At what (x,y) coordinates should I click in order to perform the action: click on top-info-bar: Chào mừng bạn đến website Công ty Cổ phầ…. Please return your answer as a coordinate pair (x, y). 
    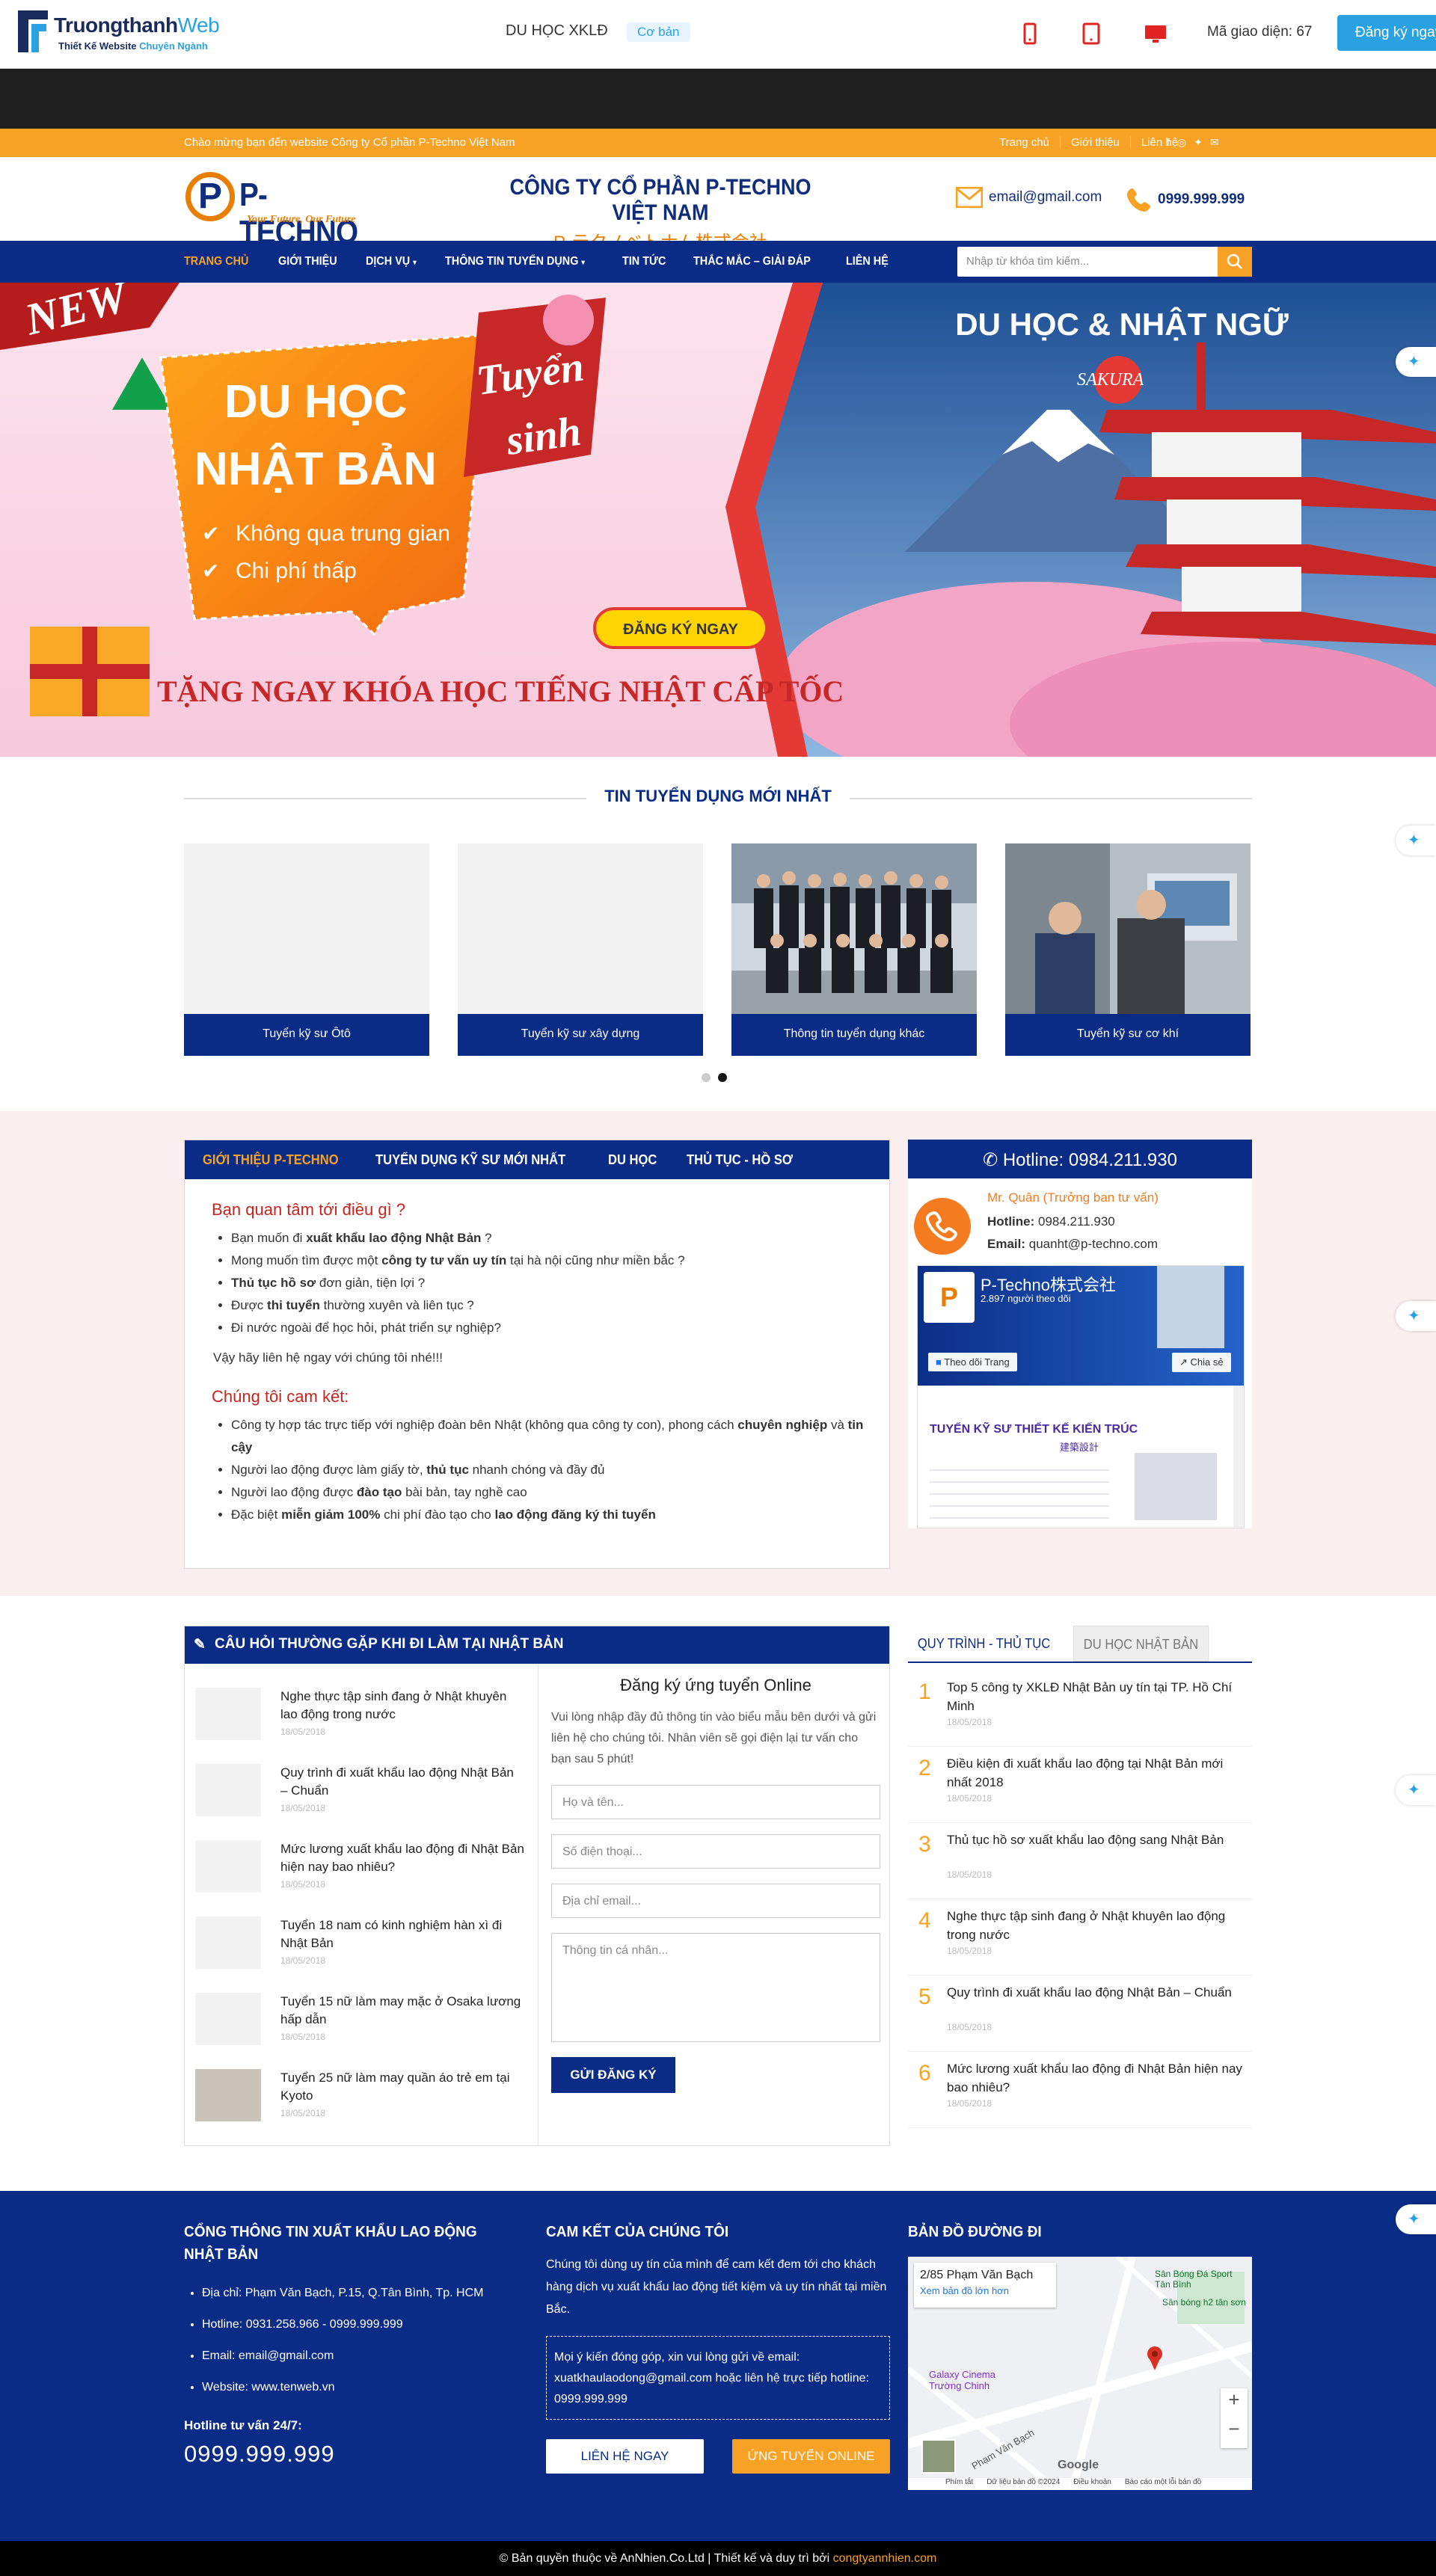
    Looking at the image, I should click on (718, 143).